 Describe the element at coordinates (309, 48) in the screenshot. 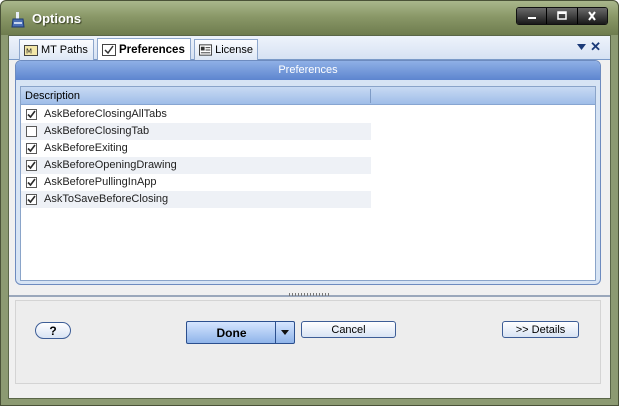

I see `tab-strip: M MT Paths Preferences License ✕` at that location.